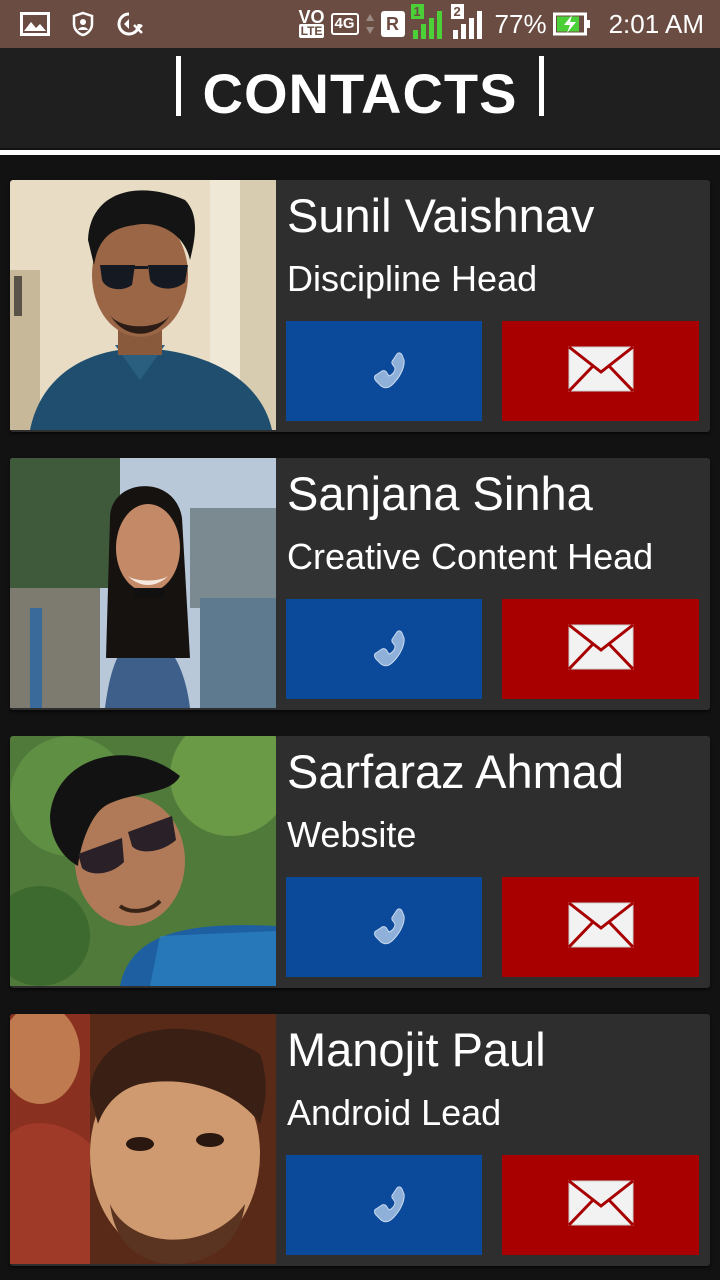  What do you see at coordinates (360, 93) in the screenshot?
I see `page-title: CONTACTS` at bounding box center [360, 93].